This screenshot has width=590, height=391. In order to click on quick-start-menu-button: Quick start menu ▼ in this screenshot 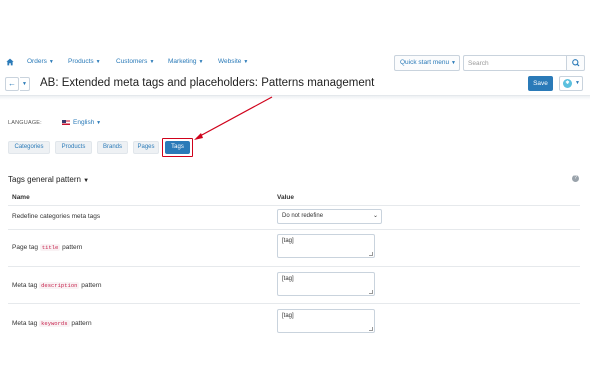, I will do `click(427, 63)`.